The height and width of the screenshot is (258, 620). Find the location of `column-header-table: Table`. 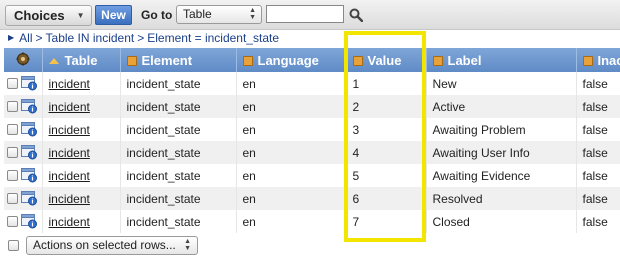

column-header-table: Table is located at coordinates (81, 60).